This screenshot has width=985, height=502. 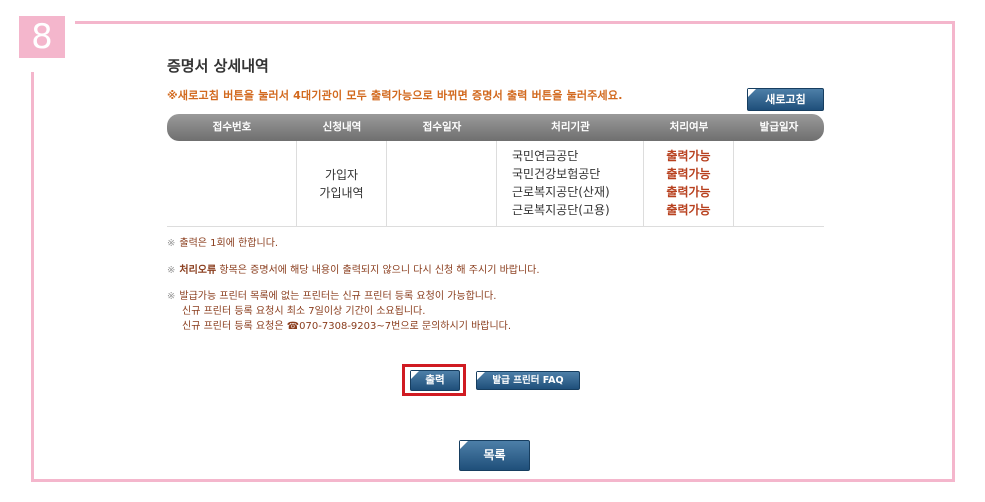 What do you see at coordinates (689, 183) in the screenshot?
I see `cell-statuses: 출력가능 출력가능 출력가능 출력가능` at bounding box center [689, 183].